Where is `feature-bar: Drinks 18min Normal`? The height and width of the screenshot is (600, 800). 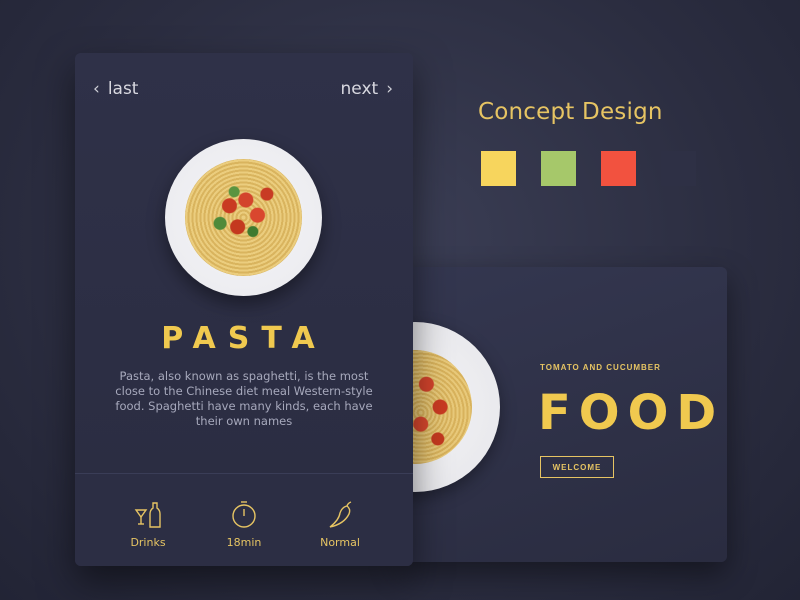
feature-bar: Drinks 18min Normal is located at coordinates (244, 519).